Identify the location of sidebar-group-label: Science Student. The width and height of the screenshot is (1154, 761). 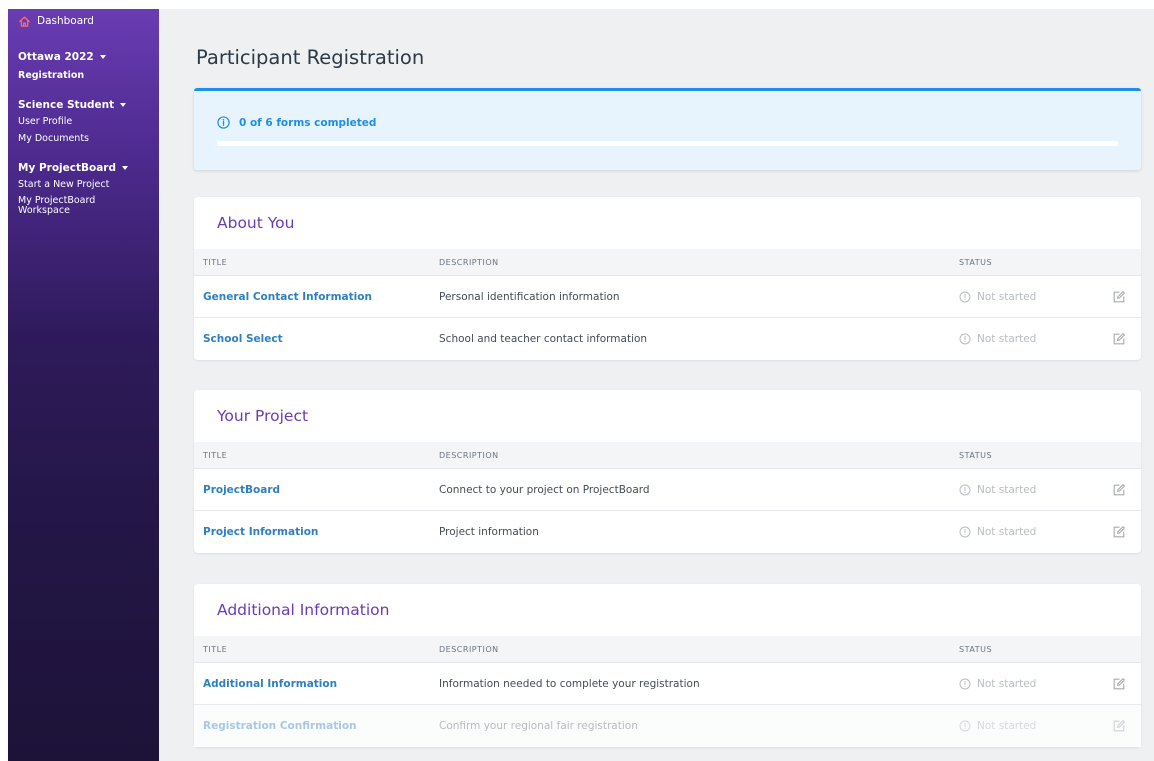
(66, 105).